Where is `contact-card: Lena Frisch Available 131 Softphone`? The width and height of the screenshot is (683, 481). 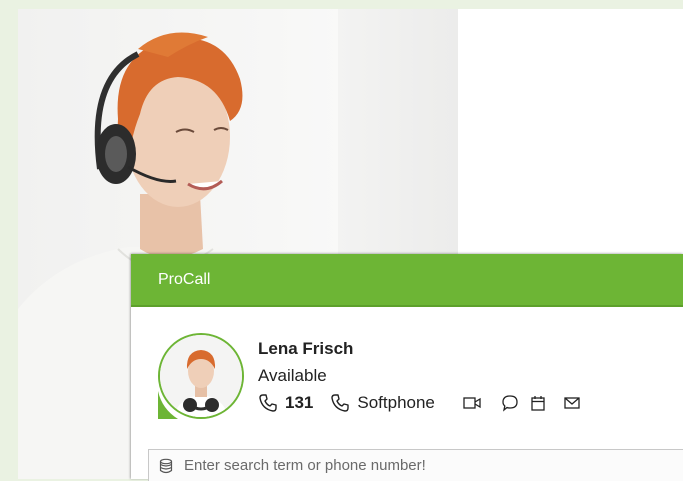 contact-card: Lena Frisch Available 131 Softphone is located at coordinates (418, 379).